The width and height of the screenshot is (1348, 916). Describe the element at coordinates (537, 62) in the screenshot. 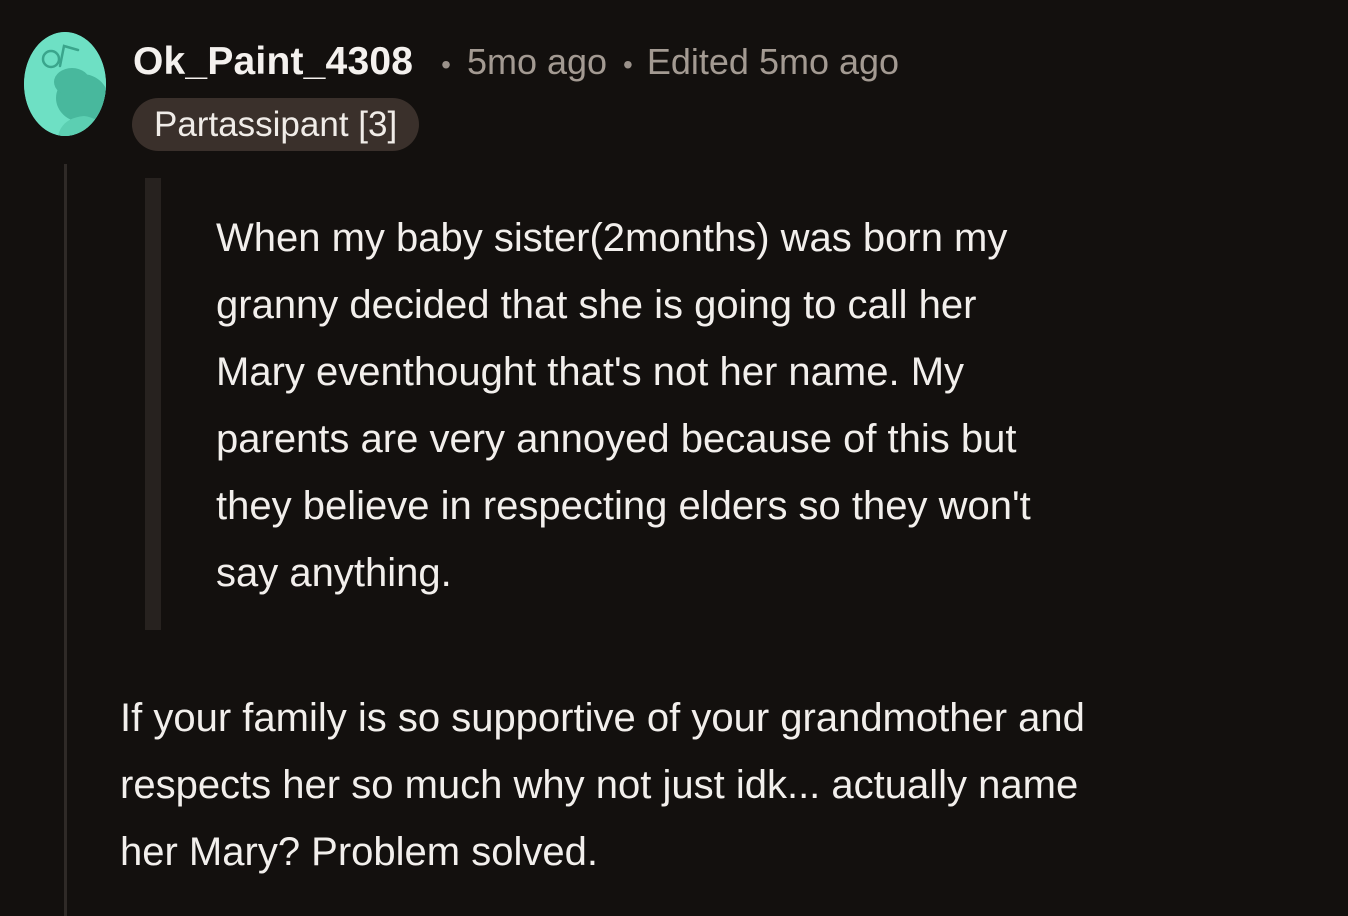

I see `timestamp: 5mo ago` at that location.